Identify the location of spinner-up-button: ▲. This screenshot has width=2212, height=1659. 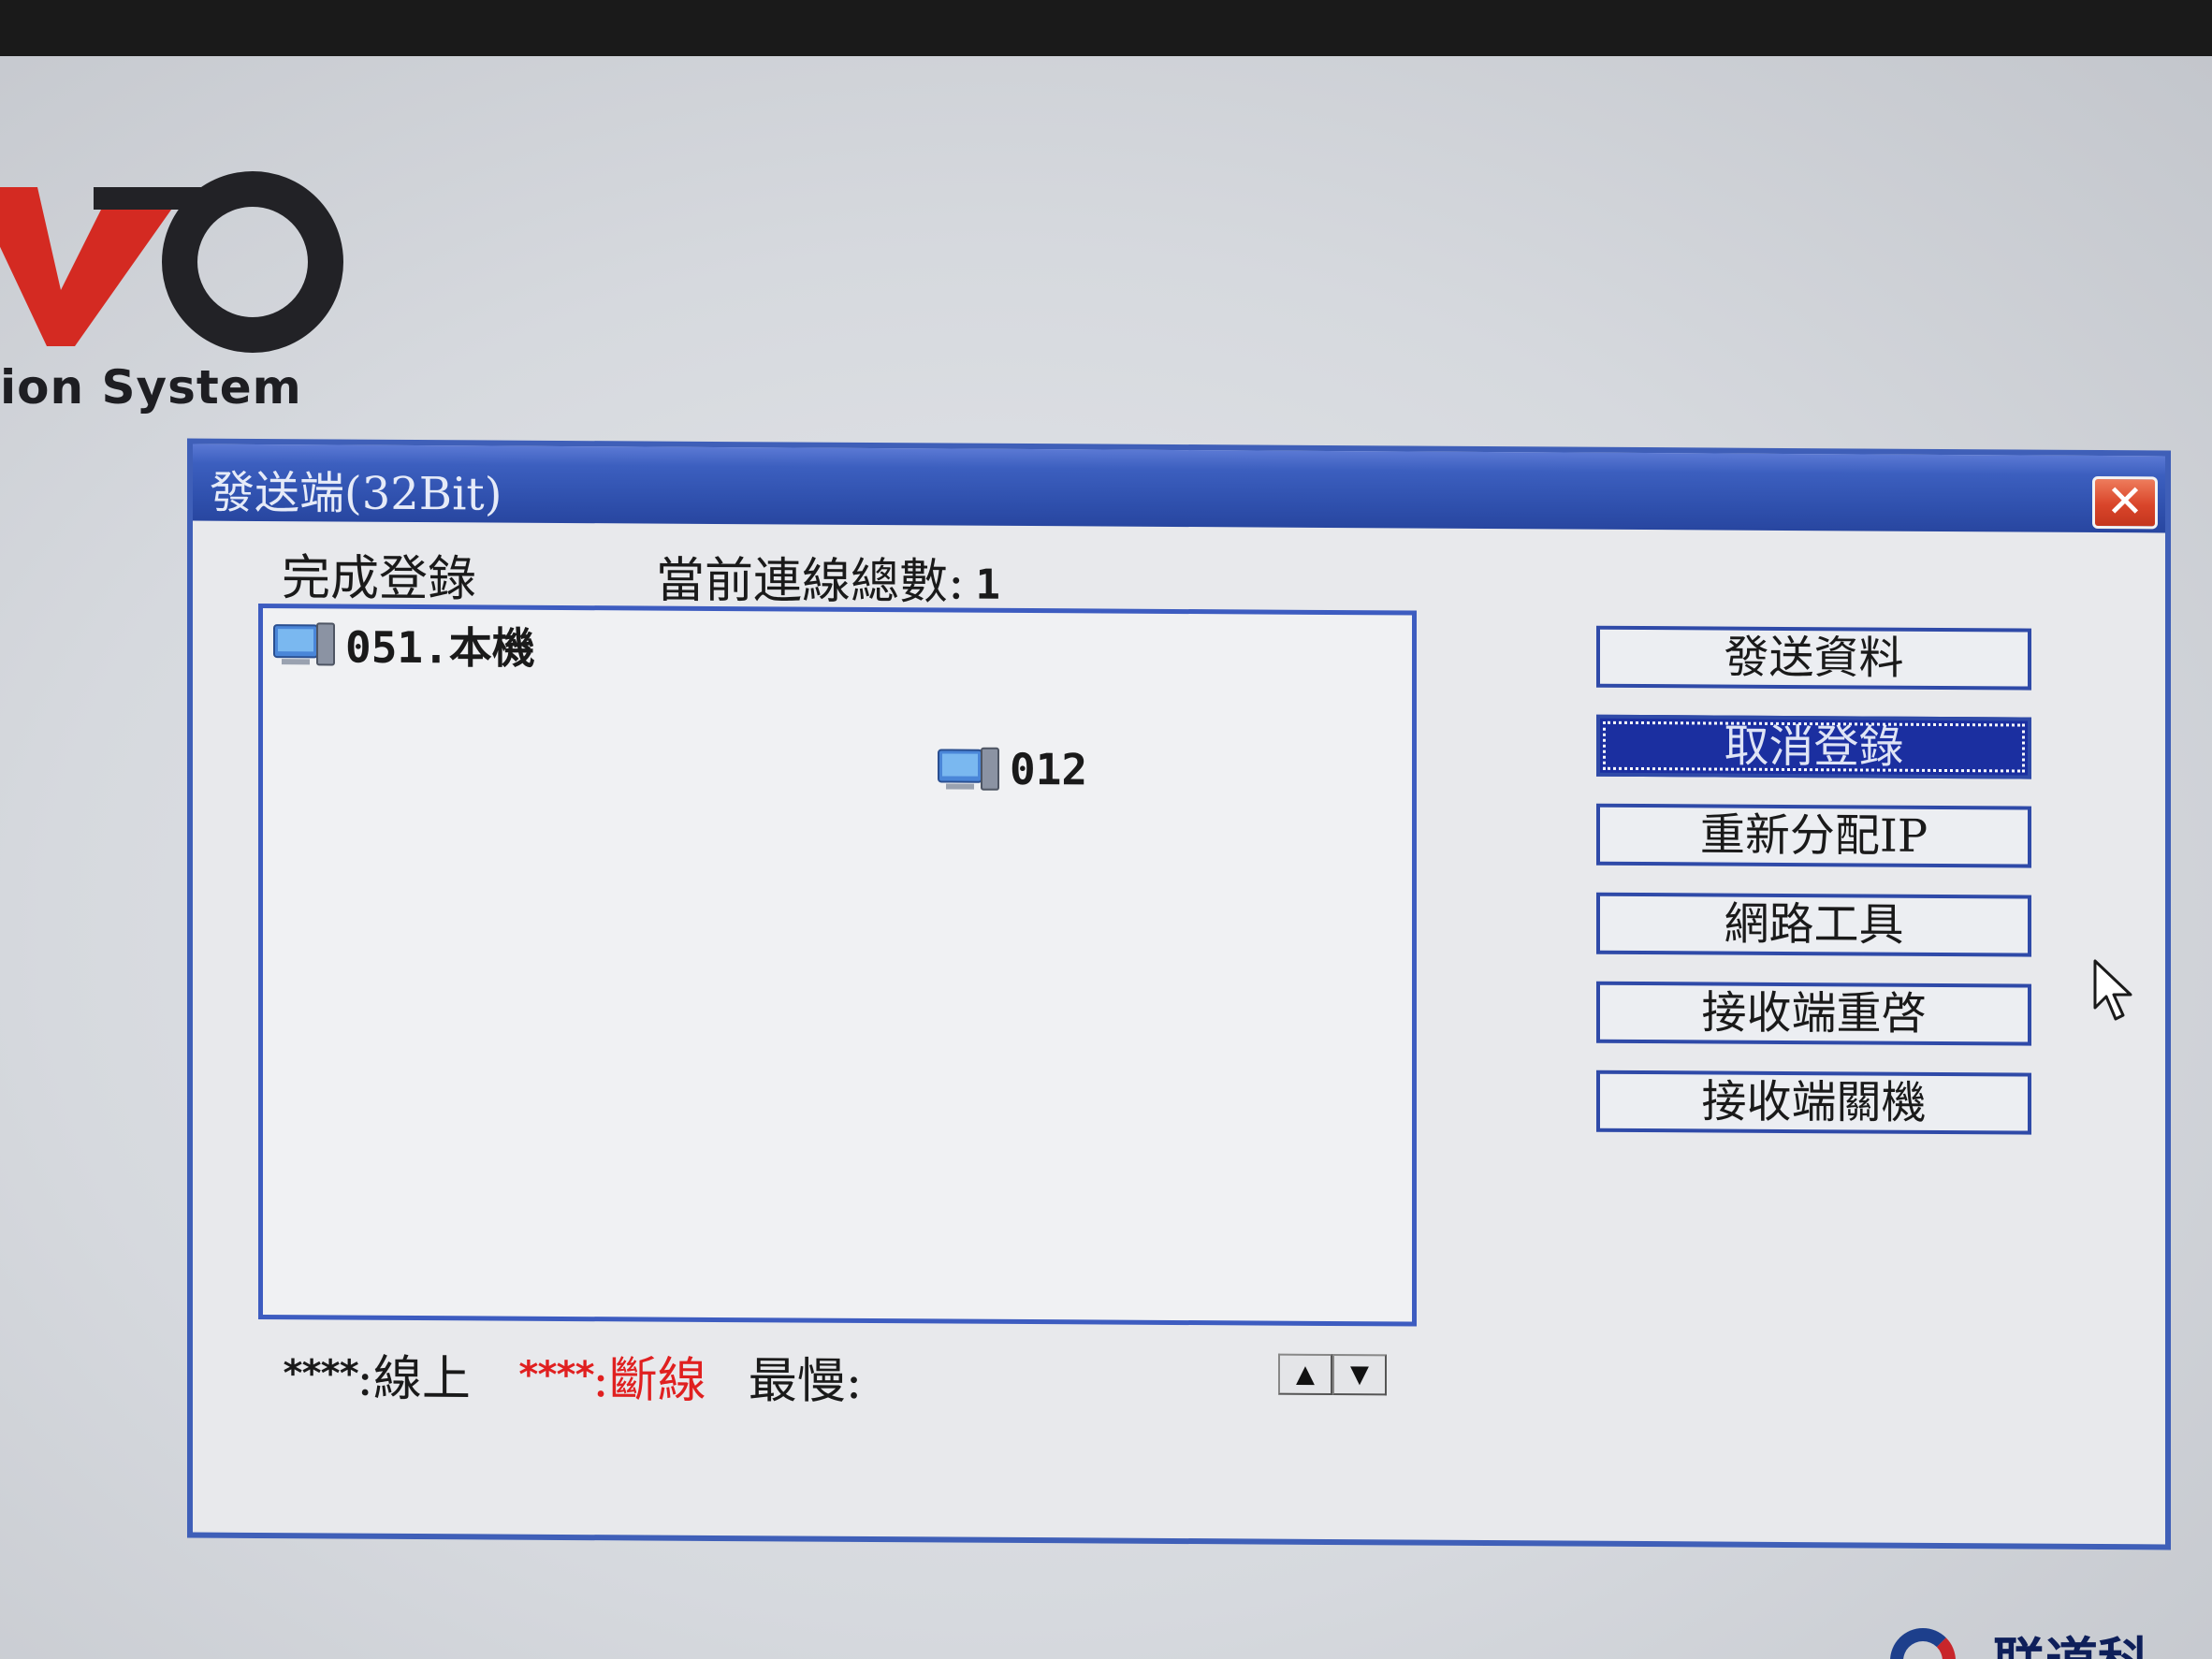
(1305, 1374).